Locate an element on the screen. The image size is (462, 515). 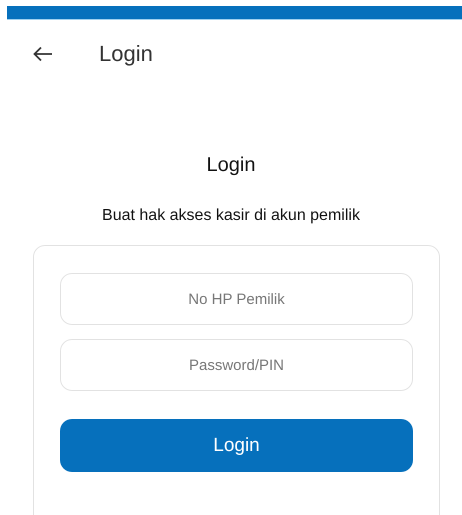
form-subtitle: Buat hak akses kasir di akun pemilik is located at coordinates (231, 216).